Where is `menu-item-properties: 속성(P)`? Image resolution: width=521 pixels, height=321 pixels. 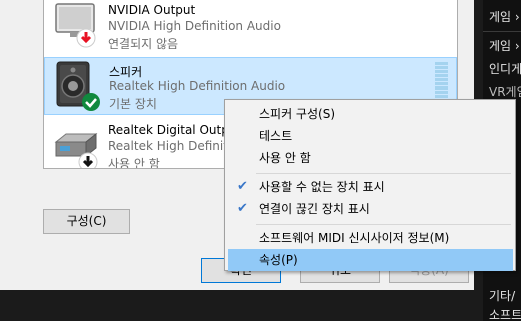
menu-item-properties: 속성(P) is located at coordinates (370, 260).